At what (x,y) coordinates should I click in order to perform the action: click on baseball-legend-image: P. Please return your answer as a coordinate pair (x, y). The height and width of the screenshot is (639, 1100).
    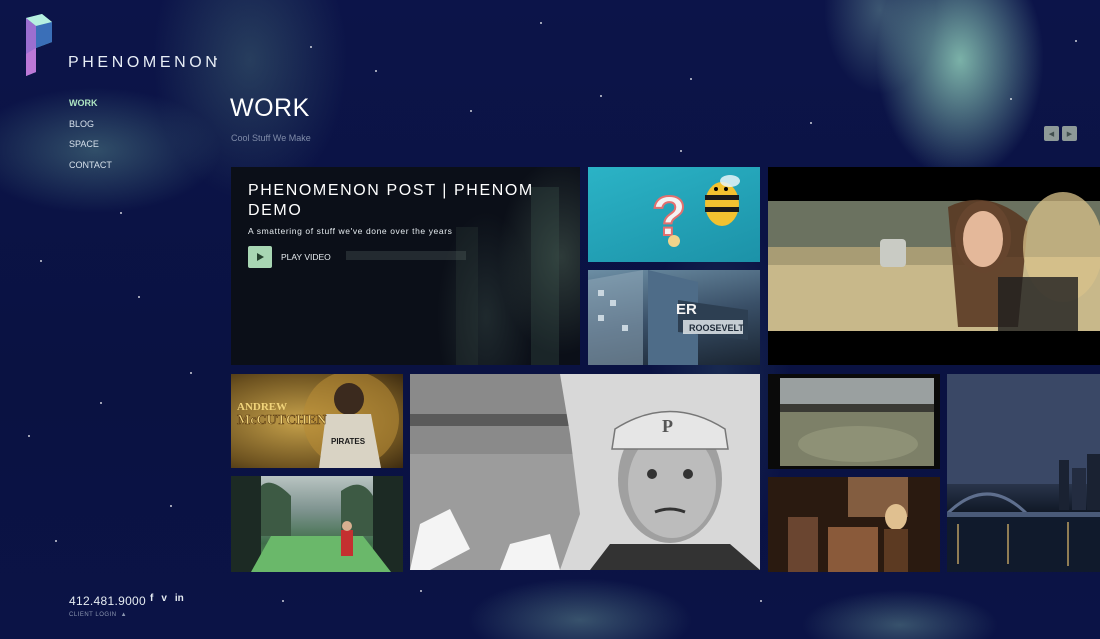
    Looking at the image, I should click on (585, 472).